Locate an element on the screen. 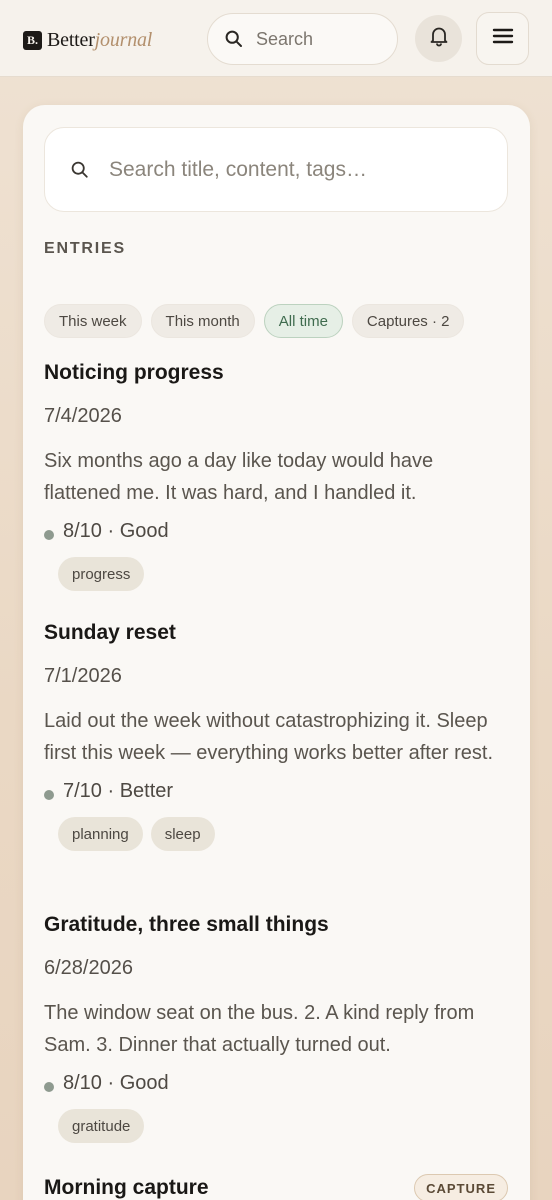 This screenshot has width=552, height=1200. entry-search-box is located at coordinates (276, 169).